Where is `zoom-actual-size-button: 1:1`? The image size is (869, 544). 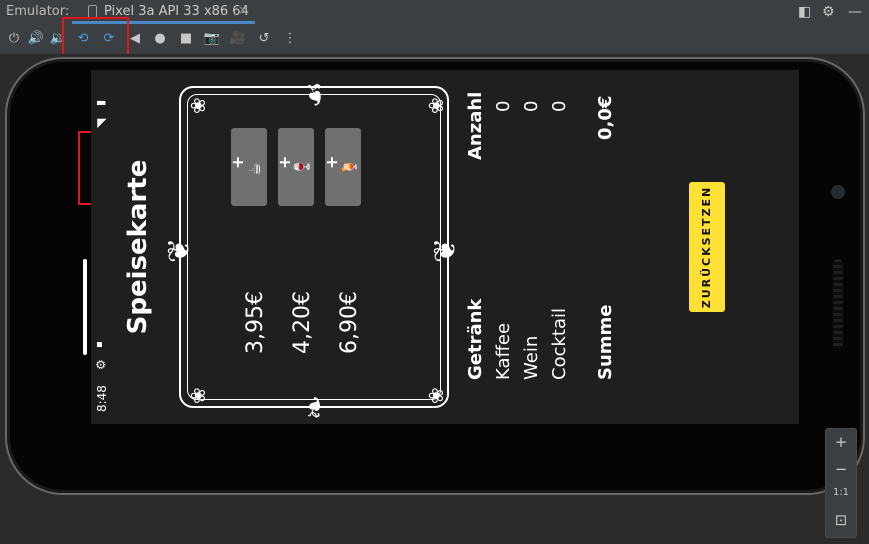 zoom-actual-size-button: 1:1 is located at coordinates (841, 492).